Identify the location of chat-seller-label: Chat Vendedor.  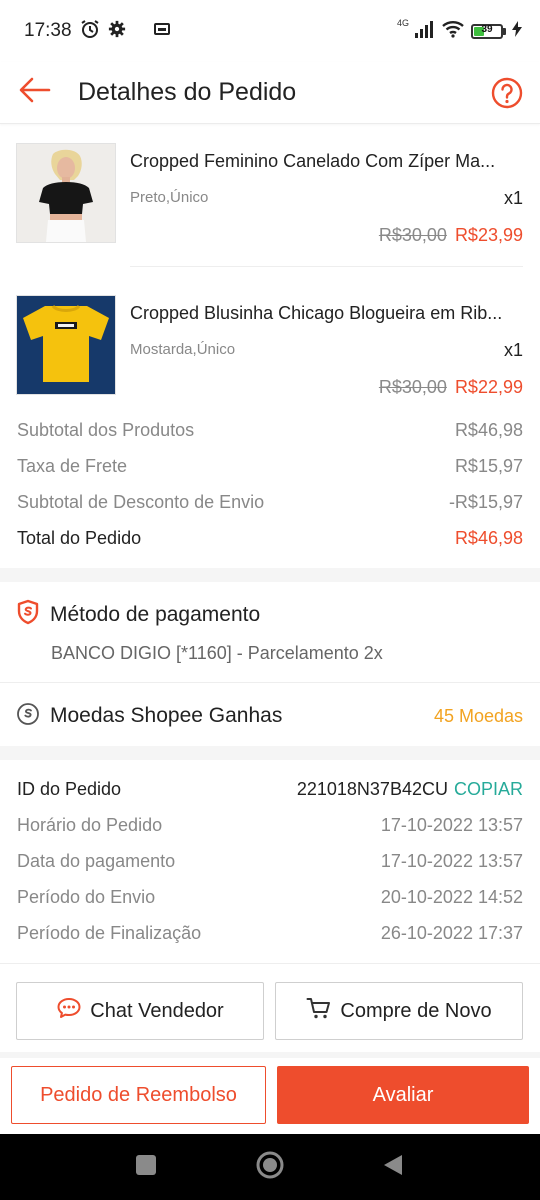
(157, 1010).